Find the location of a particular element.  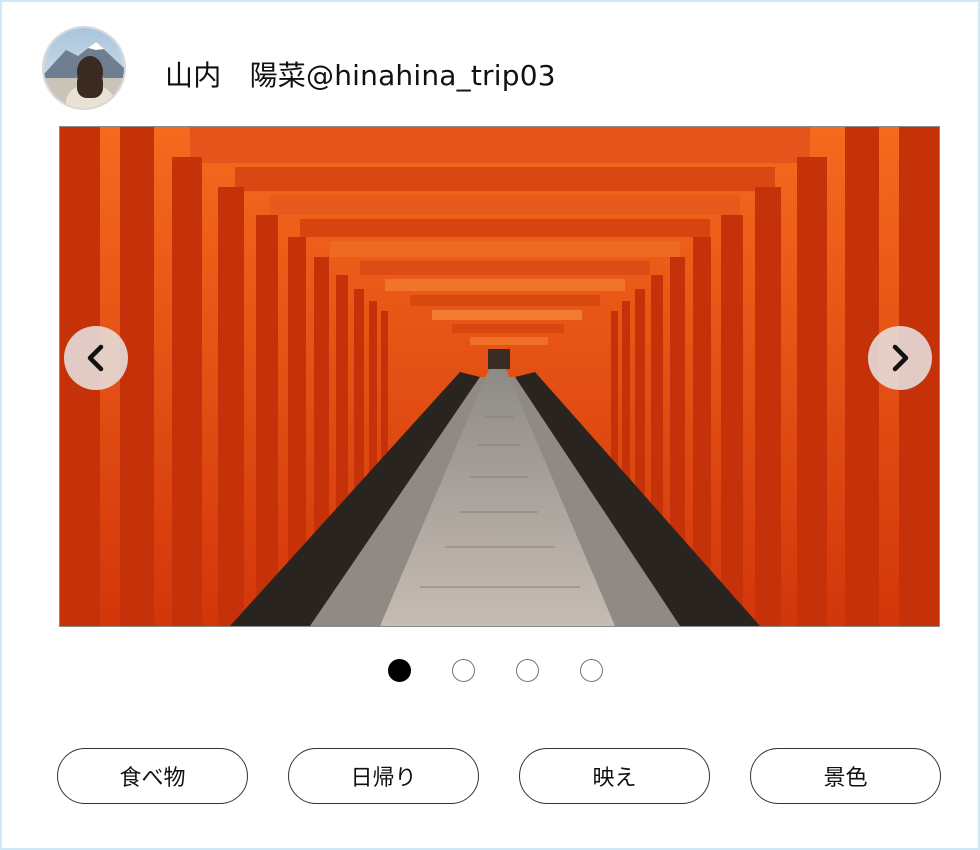

carousel-next-button is located at coordinates (900, 358).